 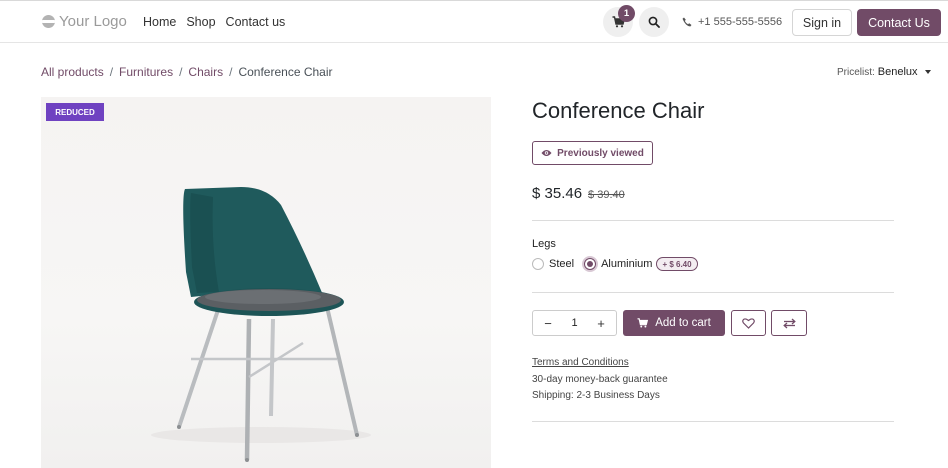 What do you see at coordinates (538, 264) in the screenshot?
I see `radio-steel` at bounding box center [538, 264].